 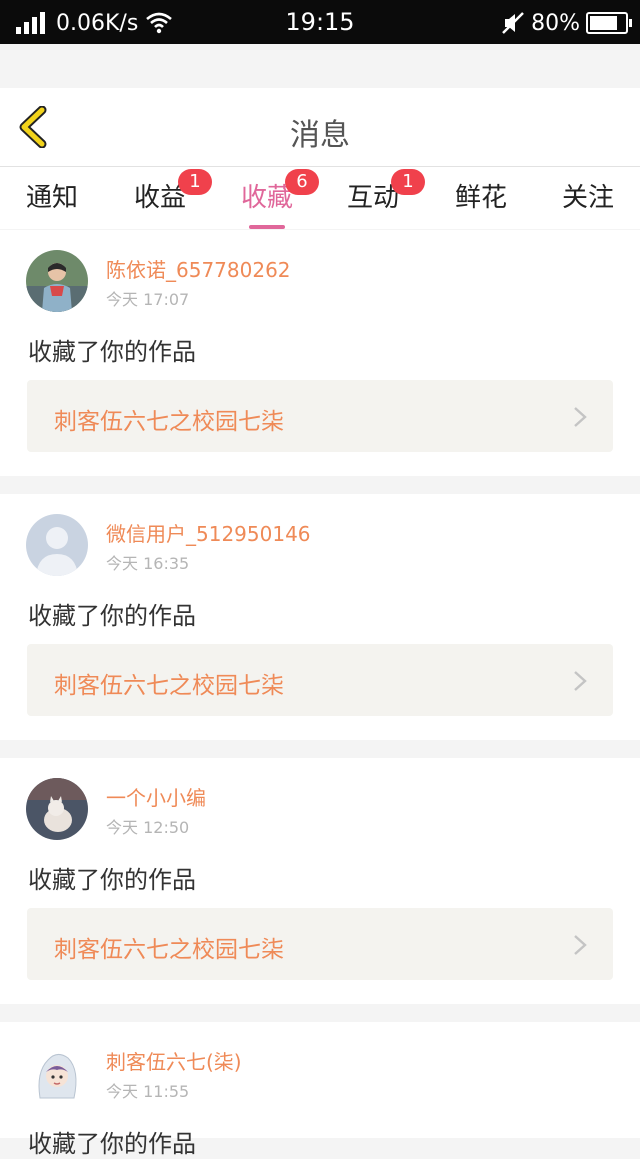 I want to click on tab-label: 关注, so click(x=587, y=198).